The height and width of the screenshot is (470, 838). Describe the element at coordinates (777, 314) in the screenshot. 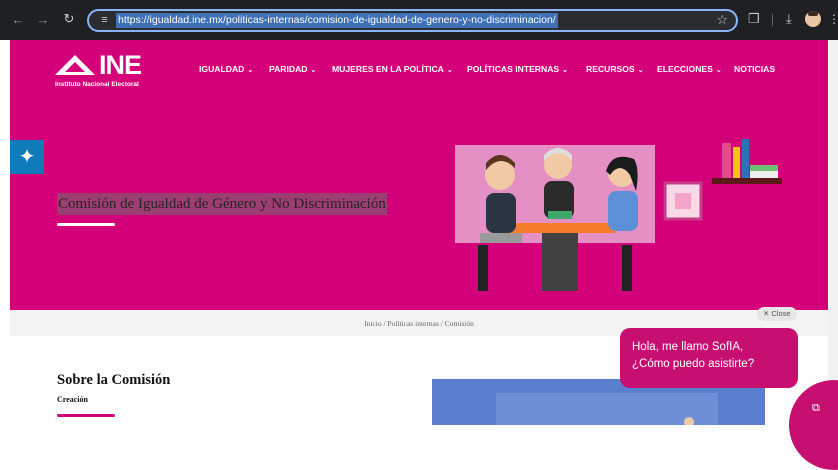

I see `chat-close-button: ✕ Close` at that location.